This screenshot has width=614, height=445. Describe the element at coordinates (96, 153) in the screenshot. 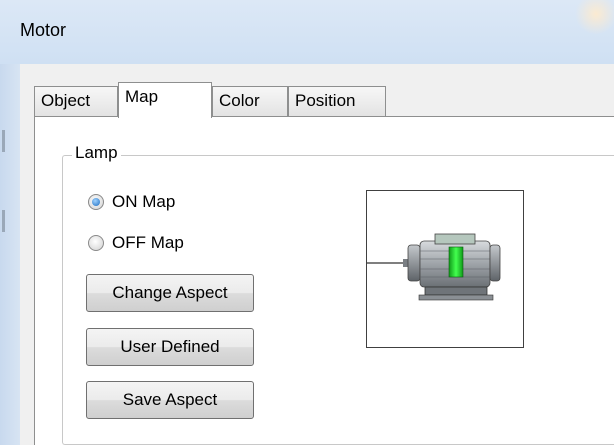

I see `lamp-group-label: Lamp` at that location.